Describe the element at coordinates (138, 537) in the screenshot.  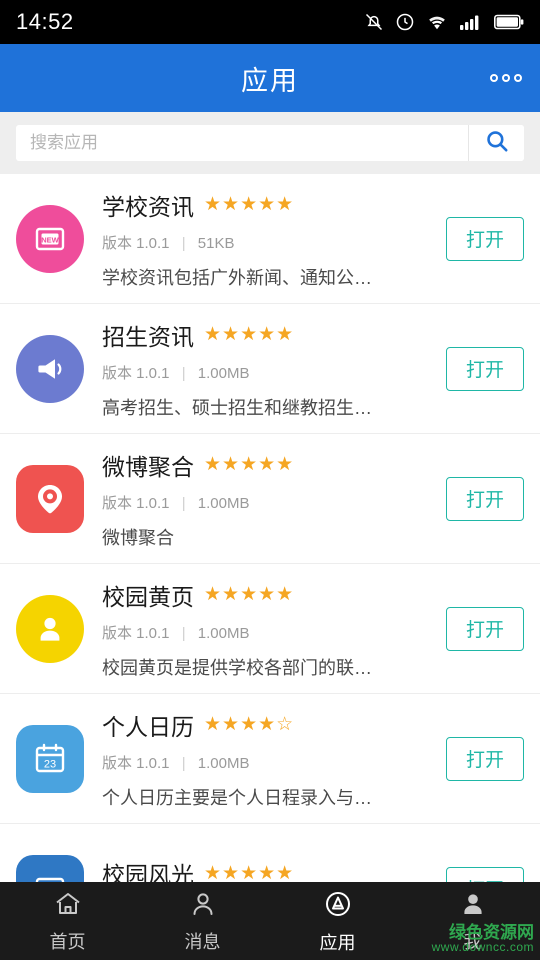
I see `app-description: 微博聚合` at that location.